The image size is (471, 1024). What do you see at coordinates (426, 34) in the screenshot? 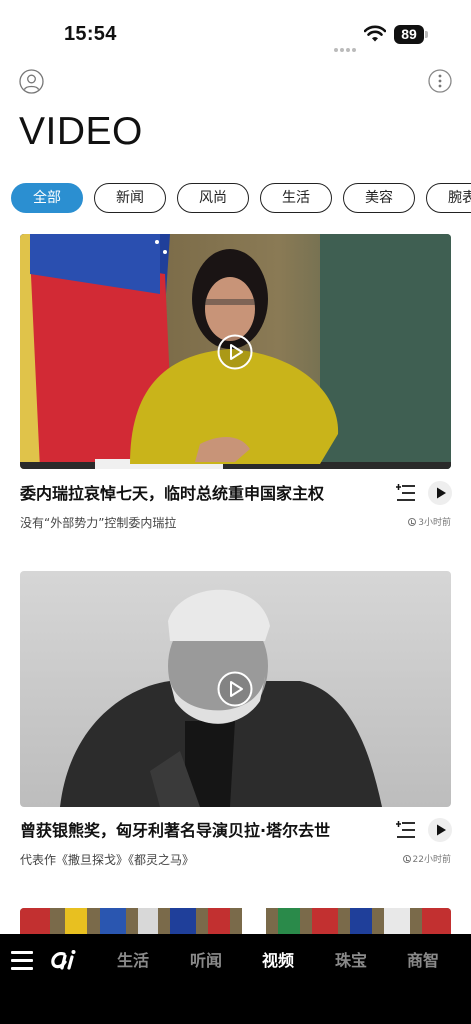
I see `battery-tip` at bounding box center [426, 34].